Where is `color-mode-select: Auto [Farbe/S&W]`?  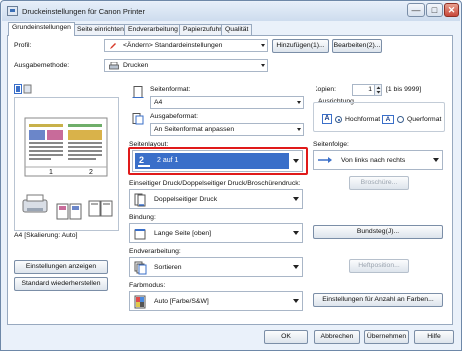
color-mode-select: Auto [Farbe/S&W] is located at coordinates (216, 301).